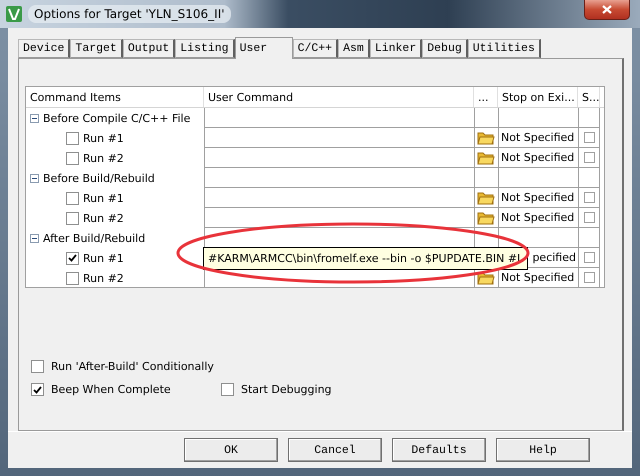 The height and width of the screenshot is (476, 640). Describe the element at coordinates (96, 48) in the screenshot. I see `tab: Target` at that location.